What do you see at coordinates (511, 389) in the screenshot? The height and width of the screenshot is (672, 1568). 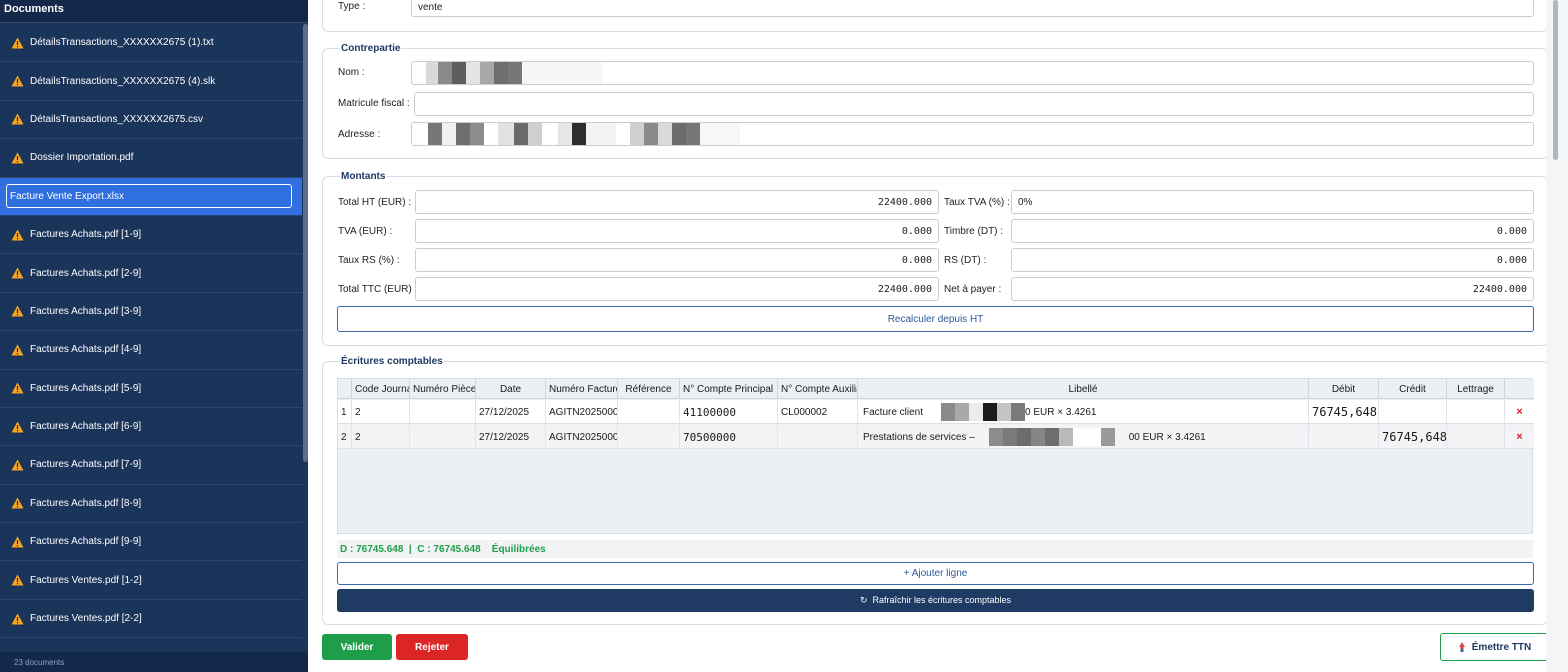 I see `header-date: Date` at bounding box center [511, 389].